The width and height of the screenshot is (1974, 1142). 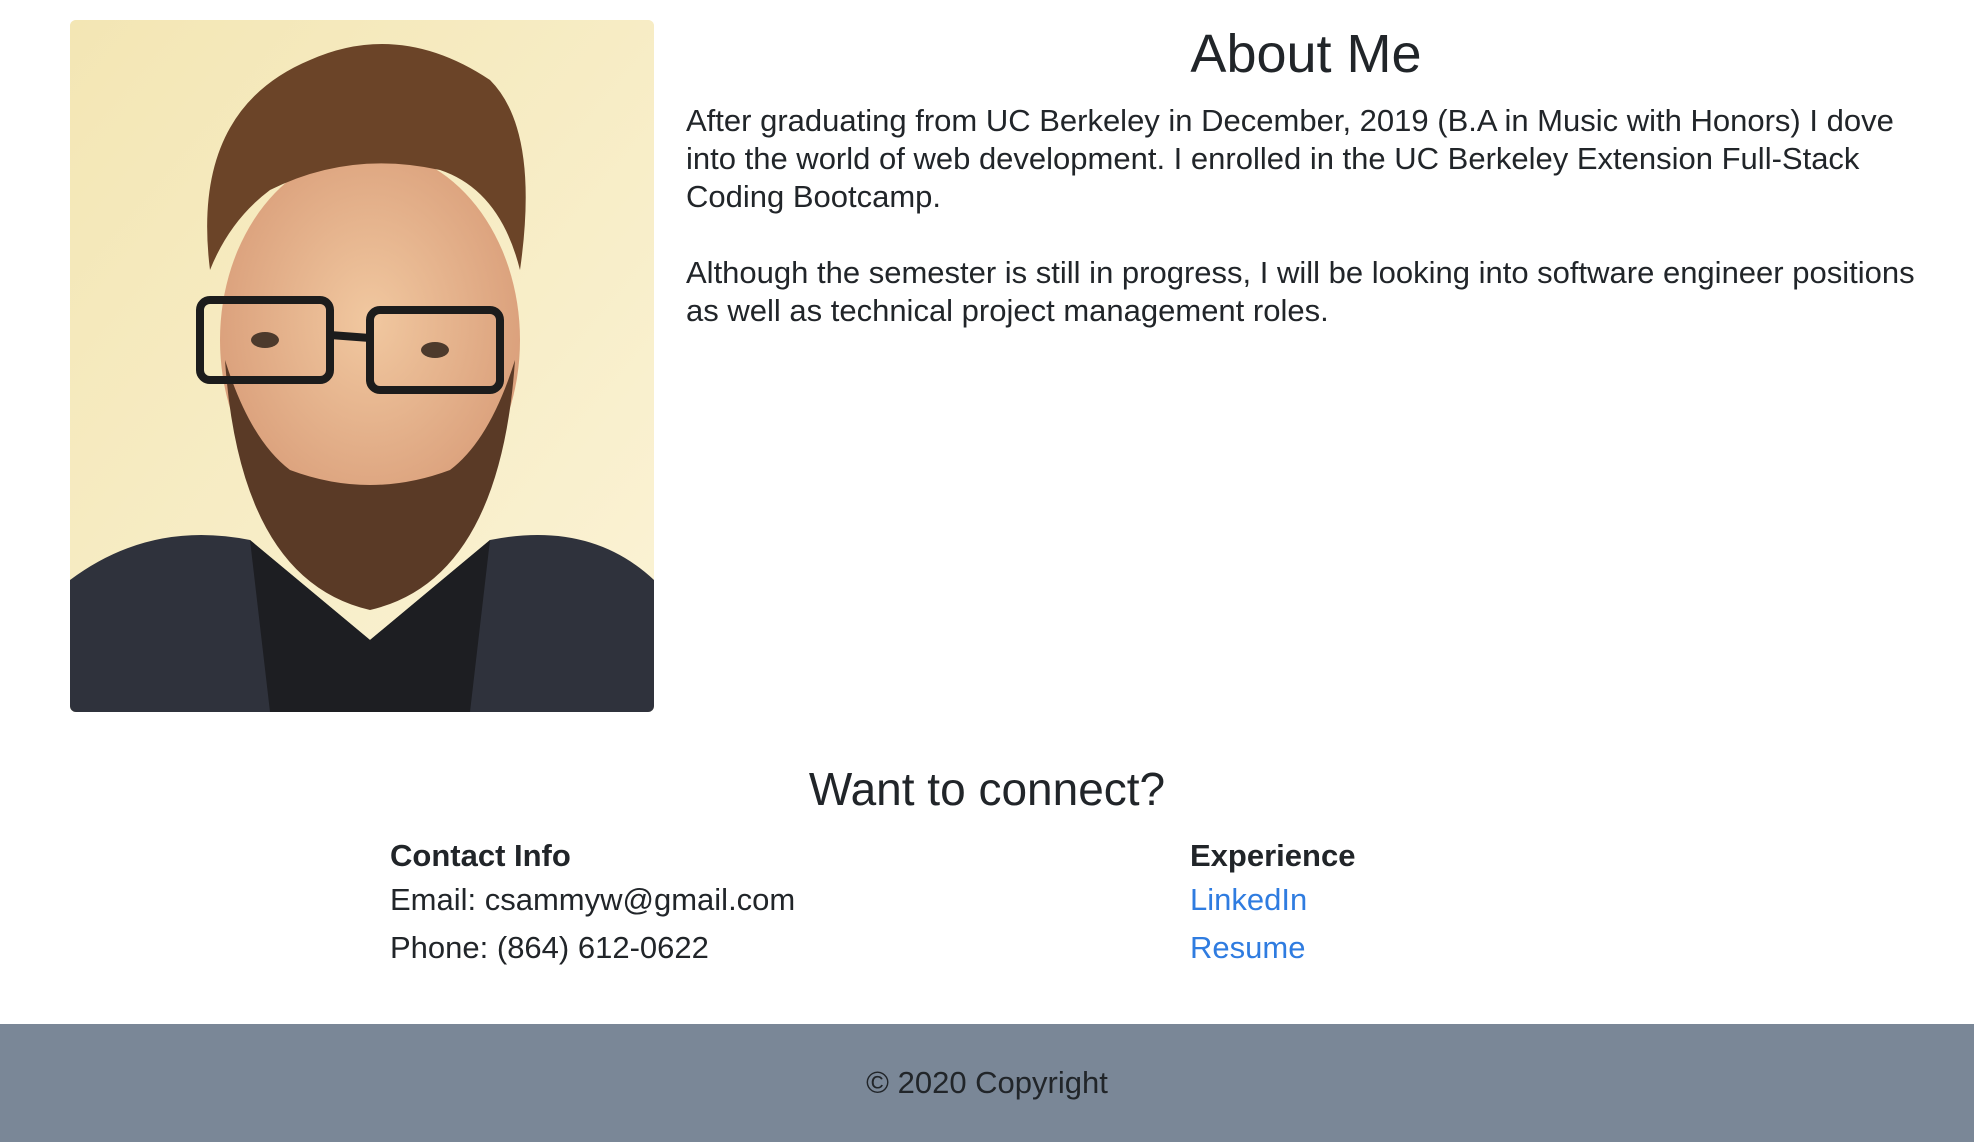 What do you see at coordinates (1272, 948) in the screenshot?
I see `resume-link: Resume` at bounding box center [1272, 948].